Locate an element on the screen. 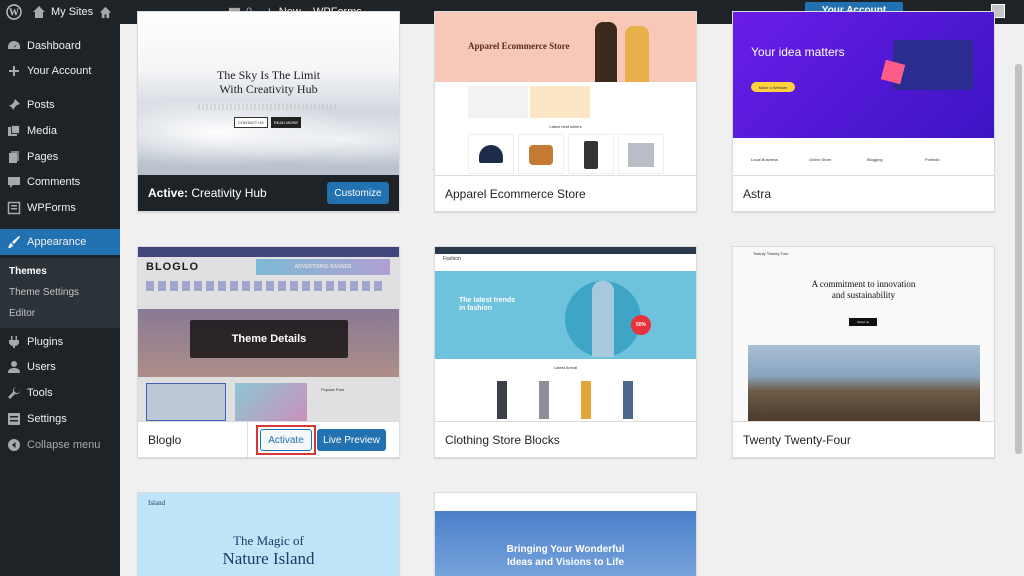 This screenshot has height=576, width=1024. submenu-themes: Themes is located at coordinates (28, 271).